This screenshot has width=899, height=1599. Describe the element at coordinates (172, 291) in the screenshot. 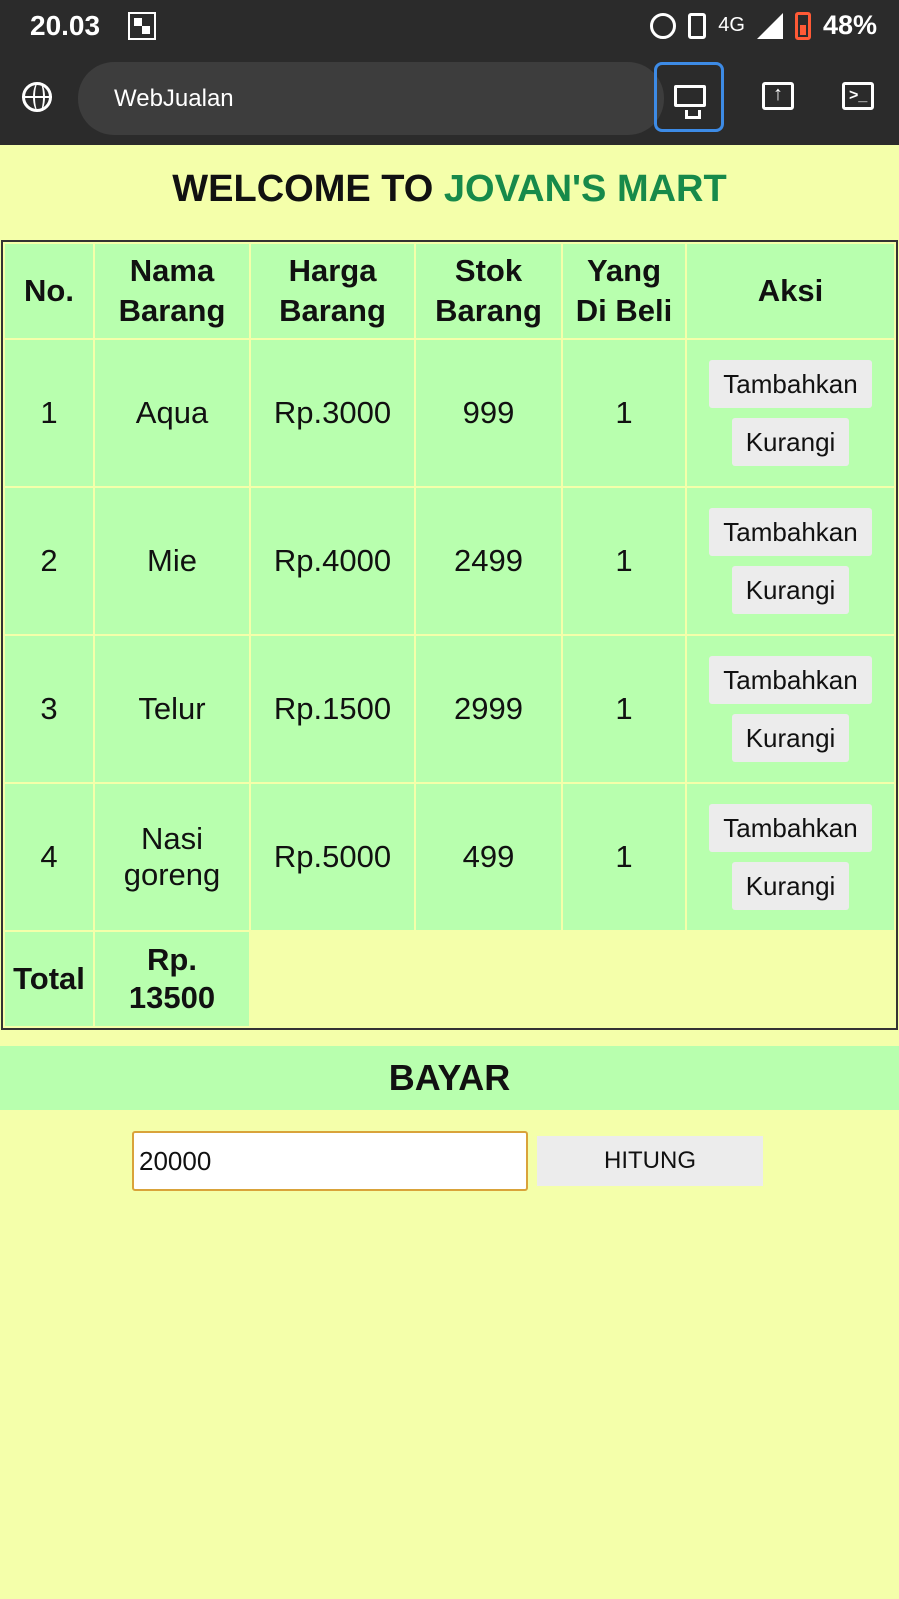

I see `header-nama-barang: Nama Barang` at that location.